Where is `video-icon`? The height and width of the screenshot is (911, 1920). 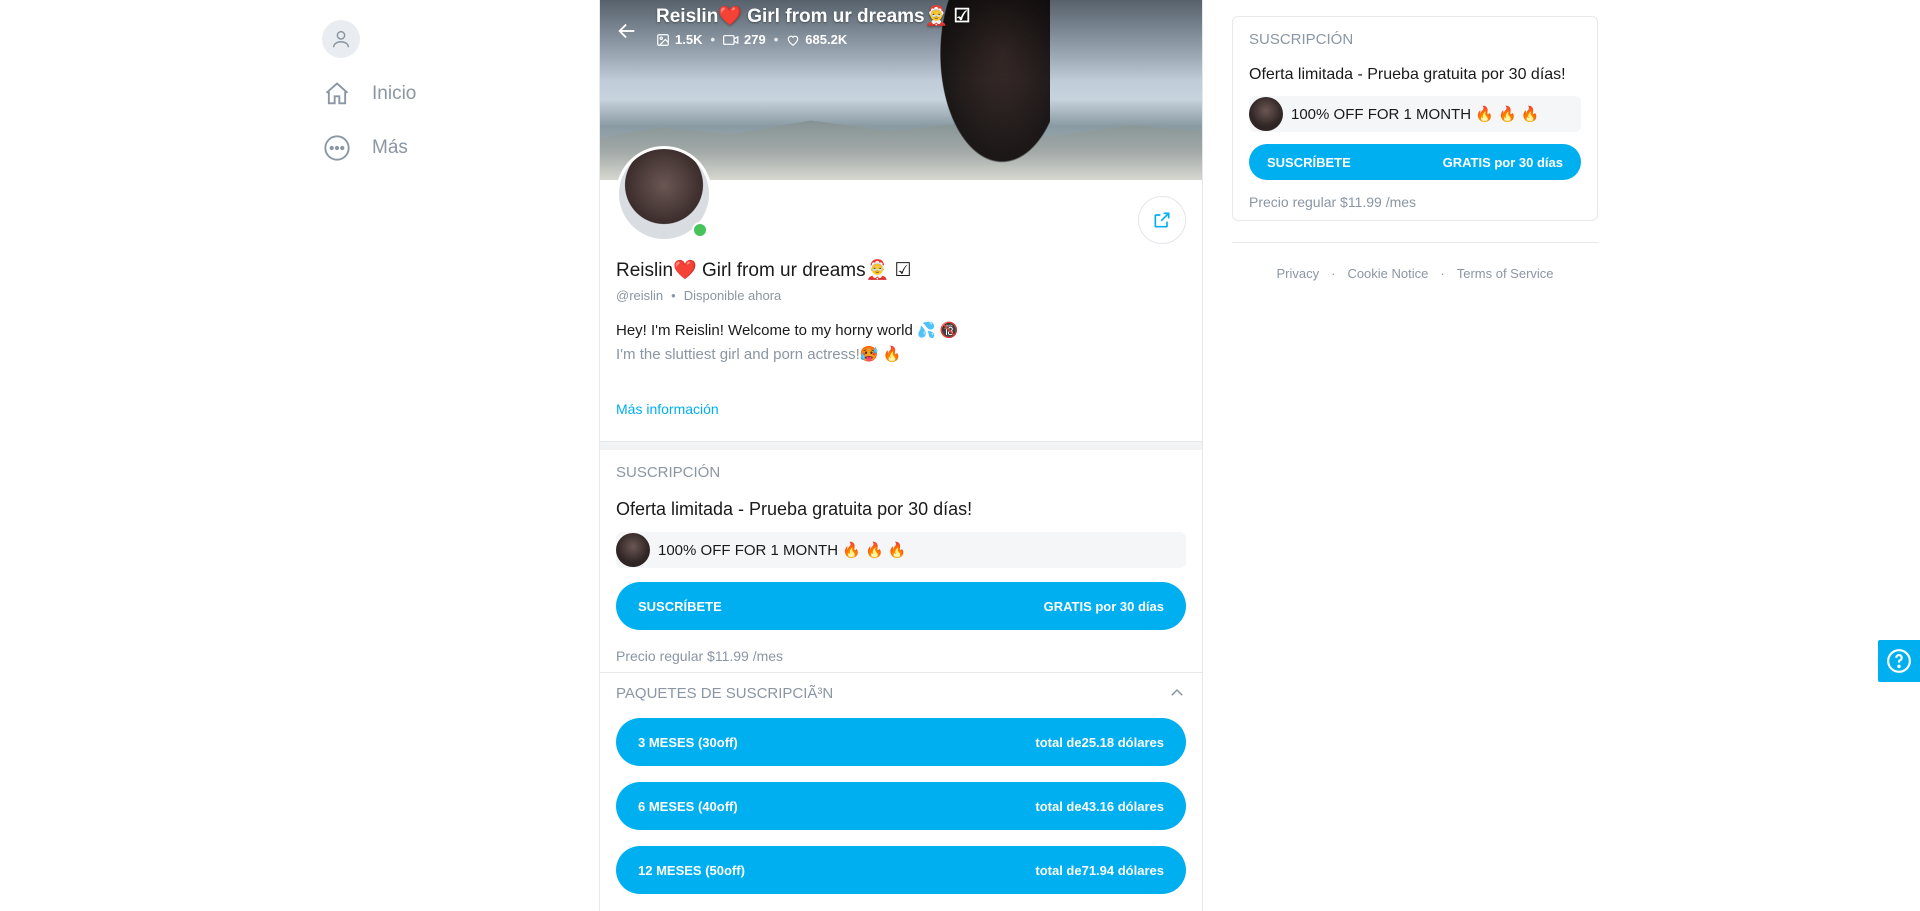 video-icon is located at coordinates (731, 39).